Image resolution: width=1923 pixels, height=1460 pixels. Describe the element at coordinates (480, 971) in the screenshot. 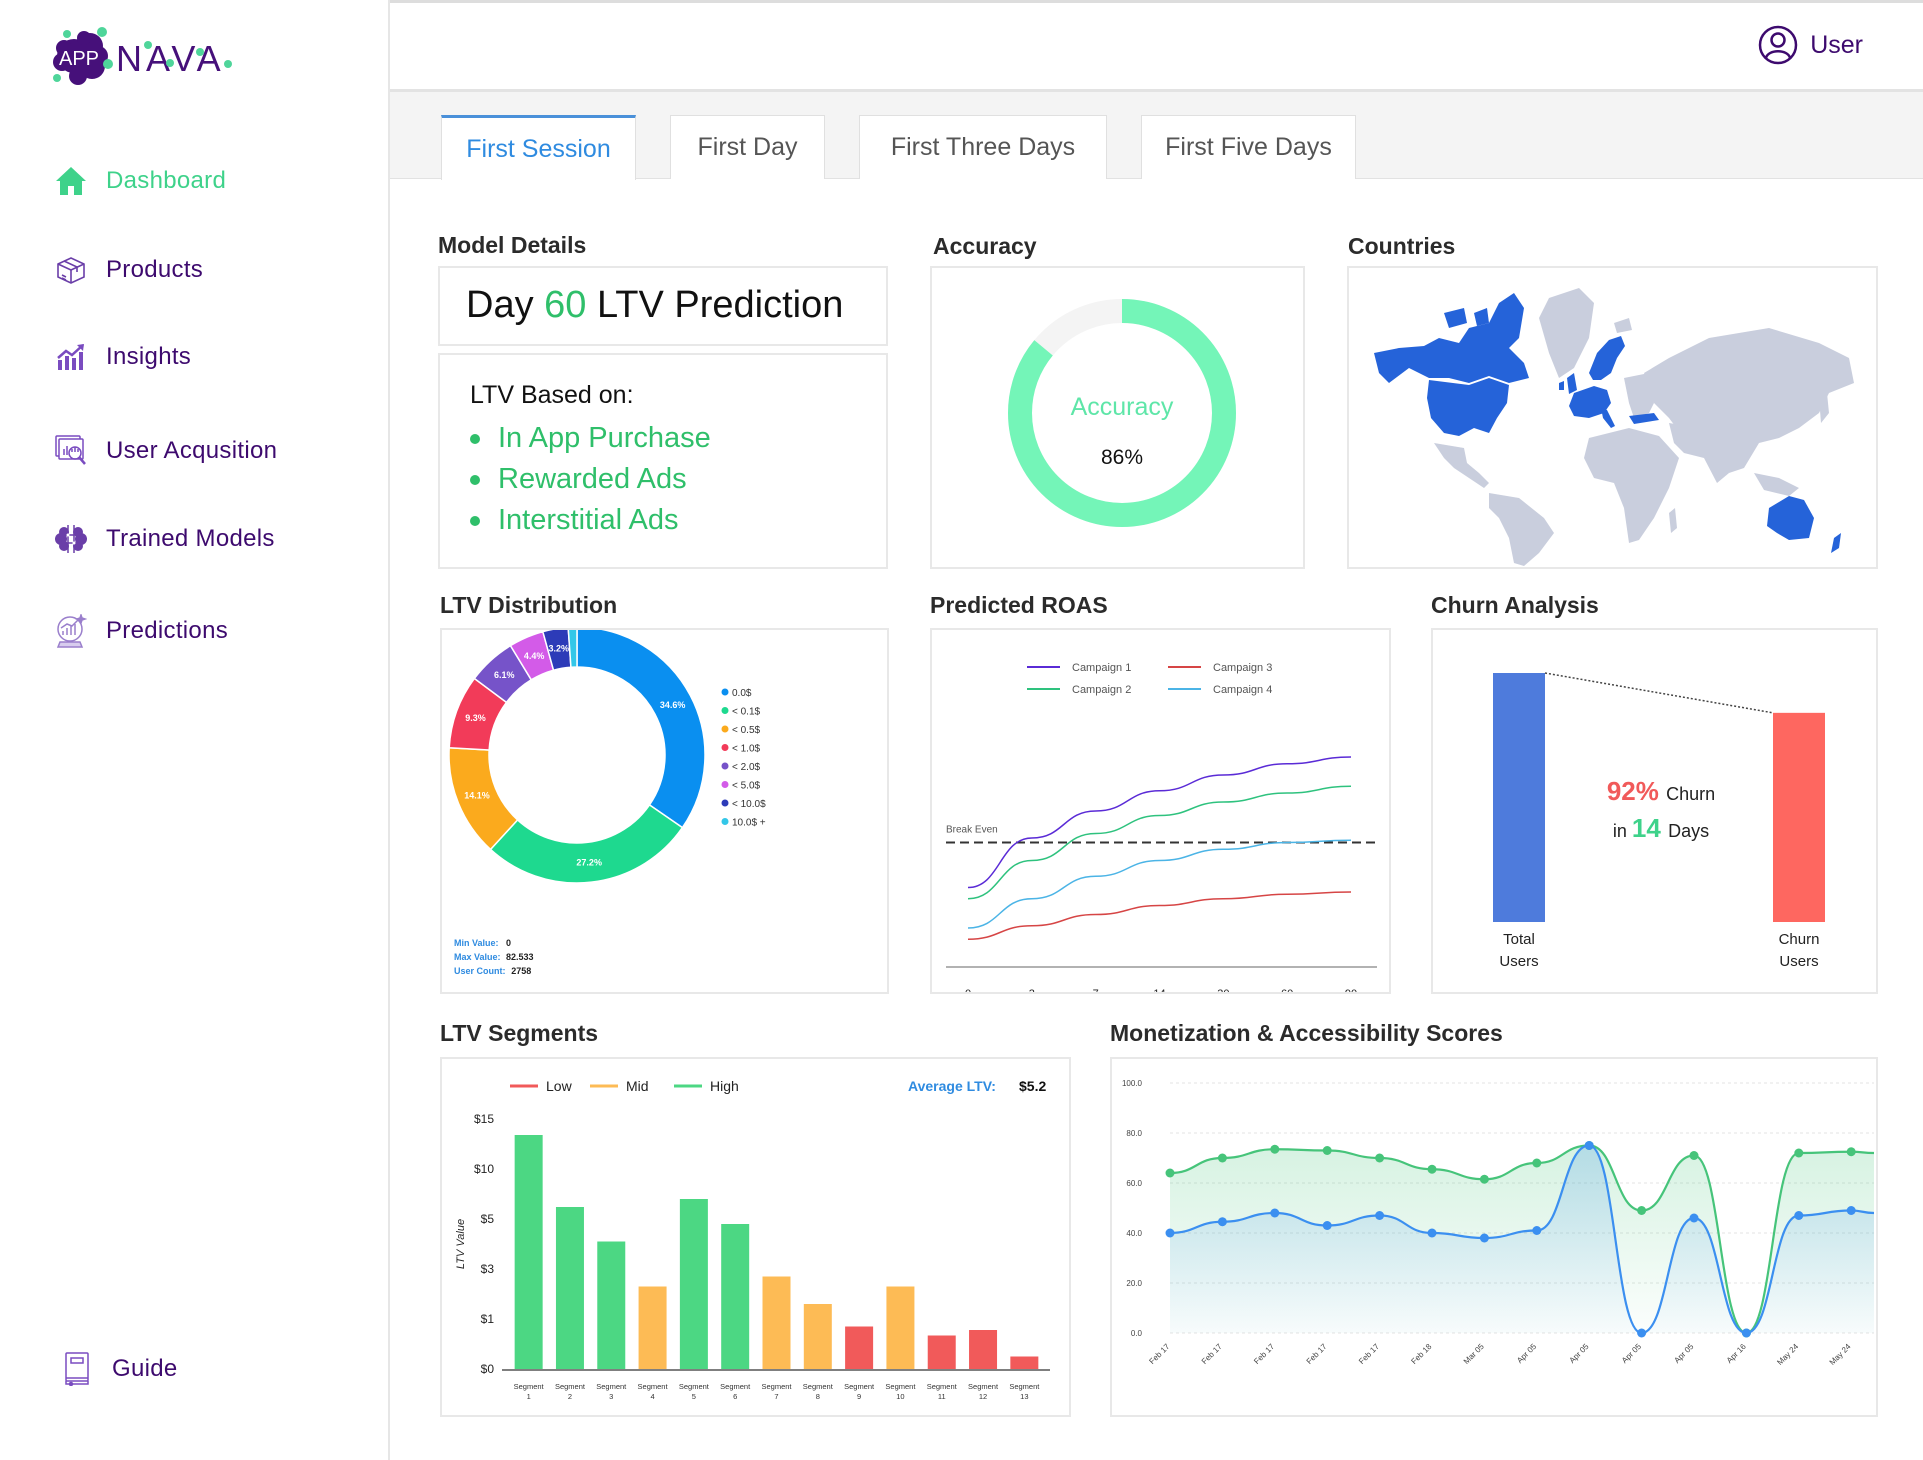

I see `stat-label: User Count:` at that location.